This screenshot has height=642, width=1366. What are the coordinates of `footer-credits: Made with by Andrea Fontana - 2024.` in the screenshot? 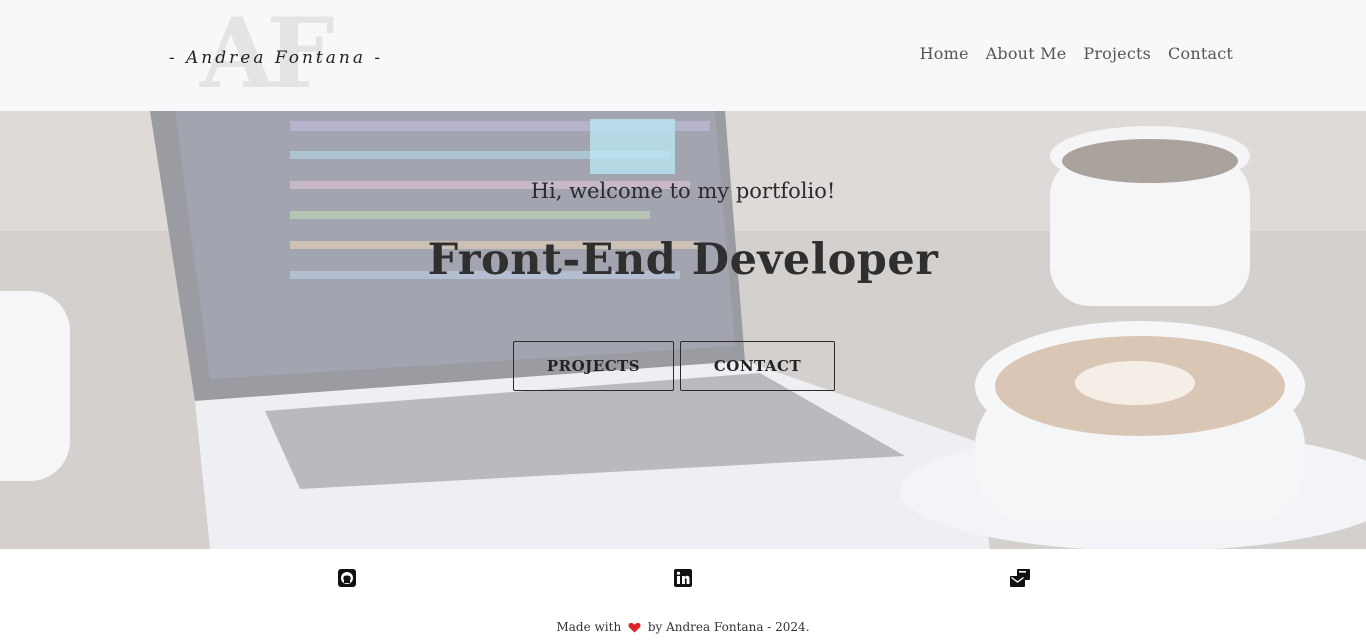 It's located at (683, 628).